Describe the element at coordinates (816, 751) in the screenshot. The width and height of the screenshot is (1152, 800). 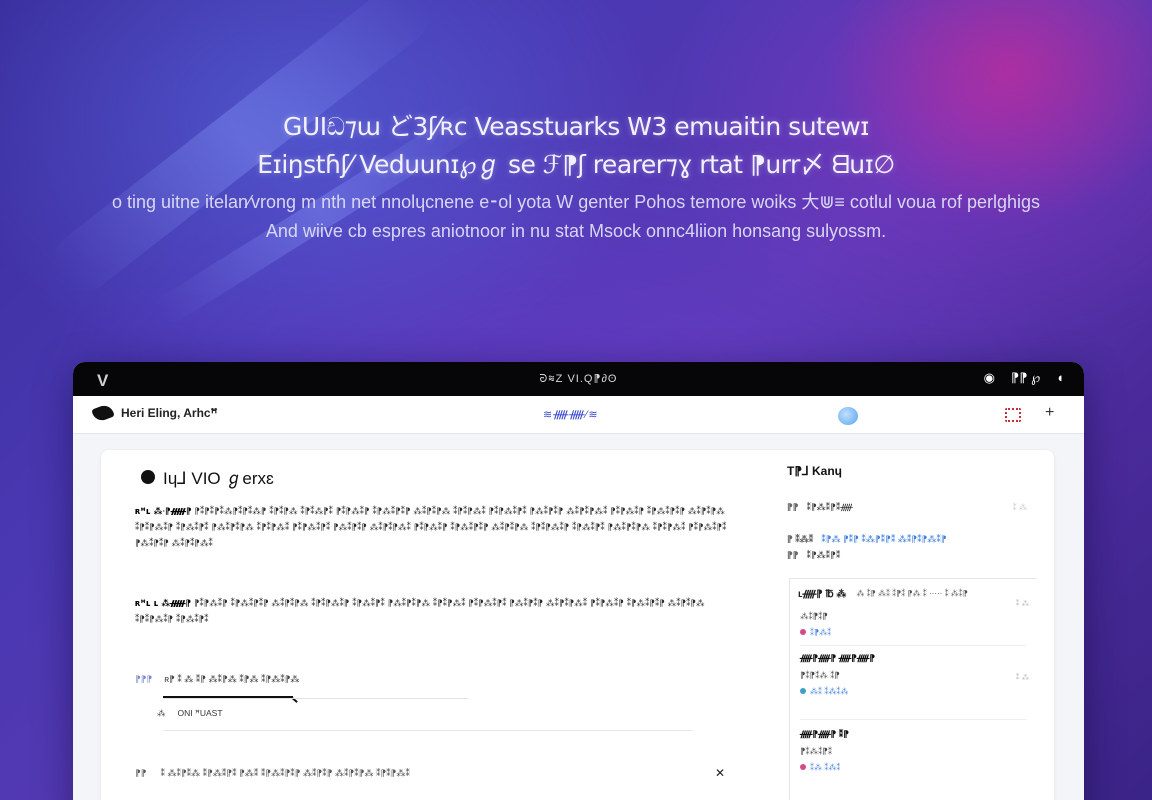
I see `activity-sub: ⁋⁑⁂⁑⁋⁑` at that location.